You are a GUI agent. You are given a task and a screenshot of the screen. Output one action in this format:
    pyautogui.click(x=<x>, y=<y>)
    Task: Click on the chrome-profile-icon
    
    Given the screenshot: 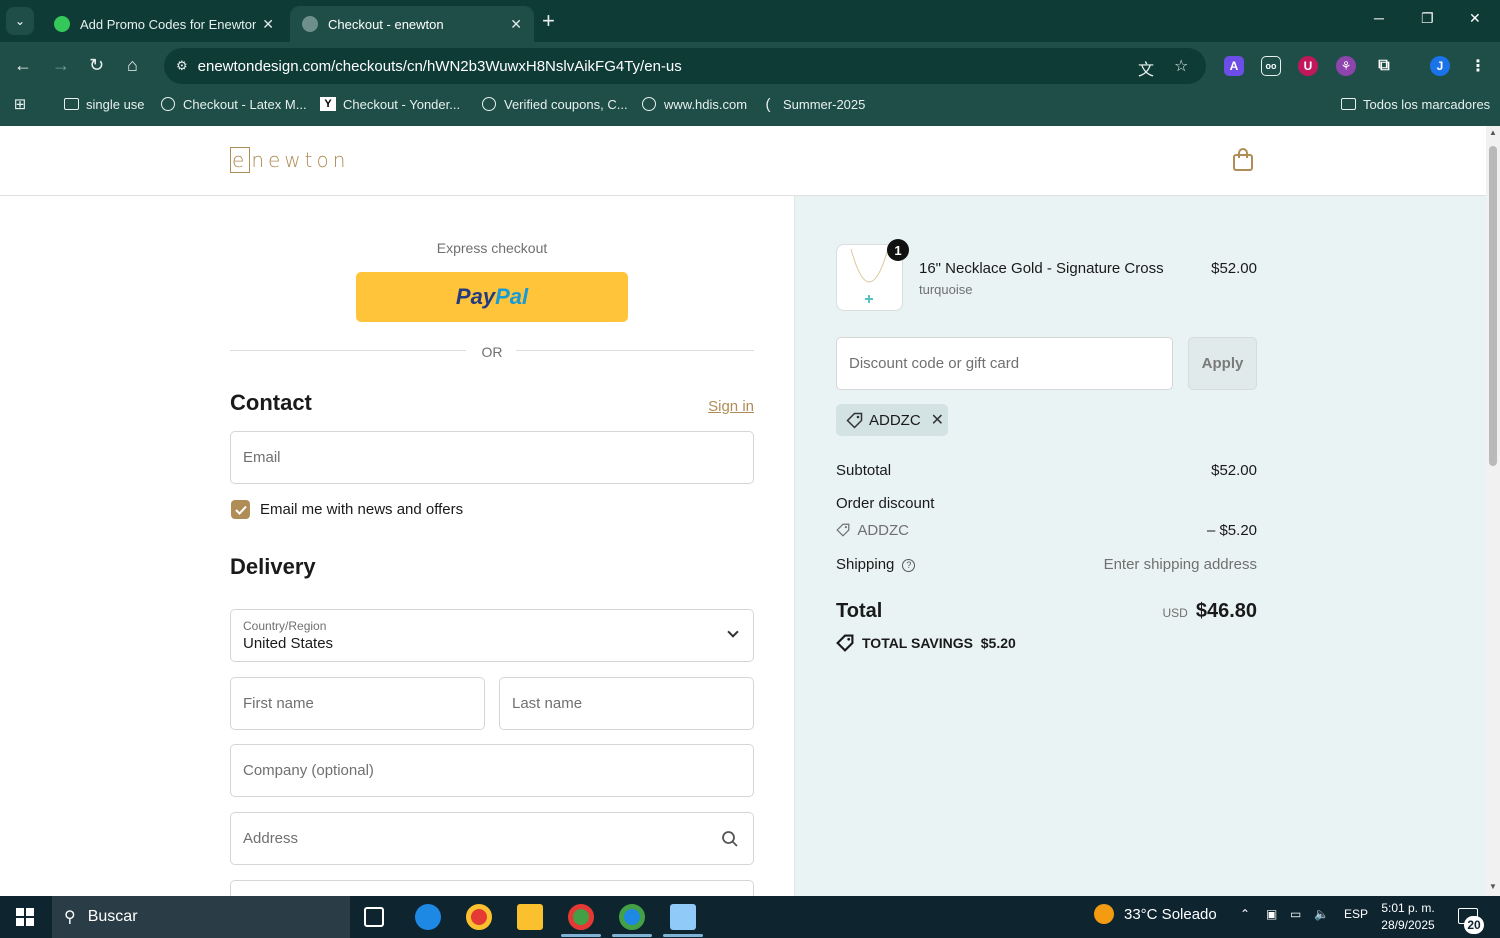 What is the action you would take?
    pyautogui.click(x=581, y=917)
    